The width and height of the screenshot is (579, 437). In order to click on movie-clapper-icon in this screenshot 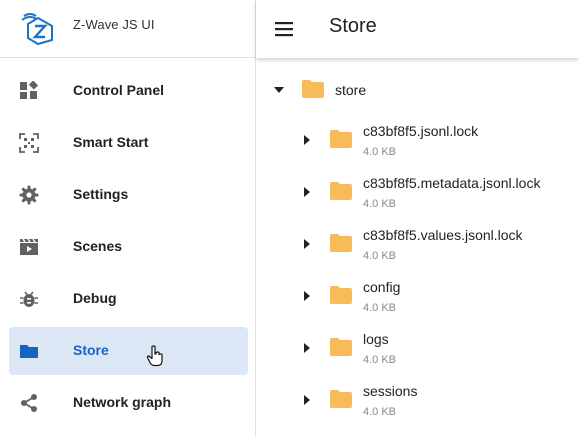, I will do `click(29, 246)`.